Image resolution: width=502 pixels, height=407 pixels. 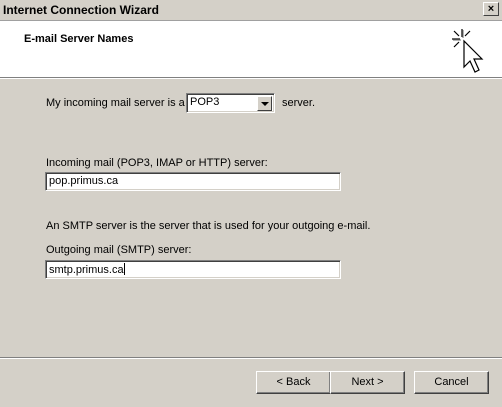 I want to click on wizard-cursor-icon, so click(x=468, y=51).